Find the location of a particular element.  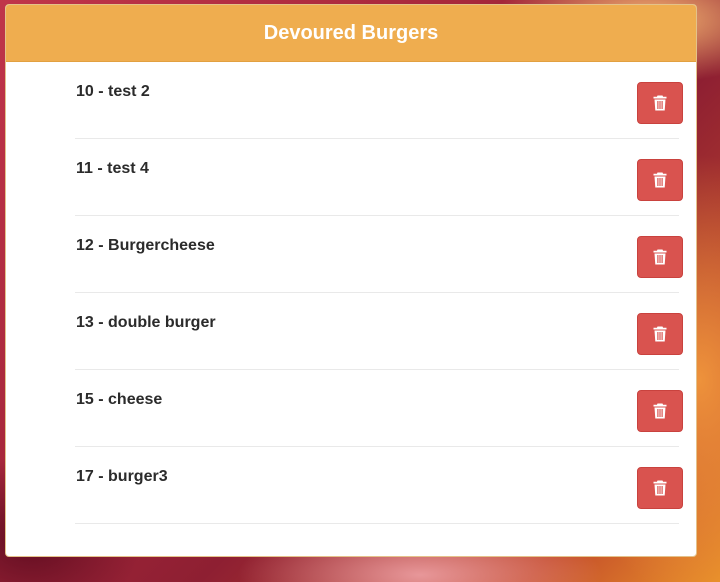

panel-heading: Devoured Burgers is located at coordinates (351, 33).